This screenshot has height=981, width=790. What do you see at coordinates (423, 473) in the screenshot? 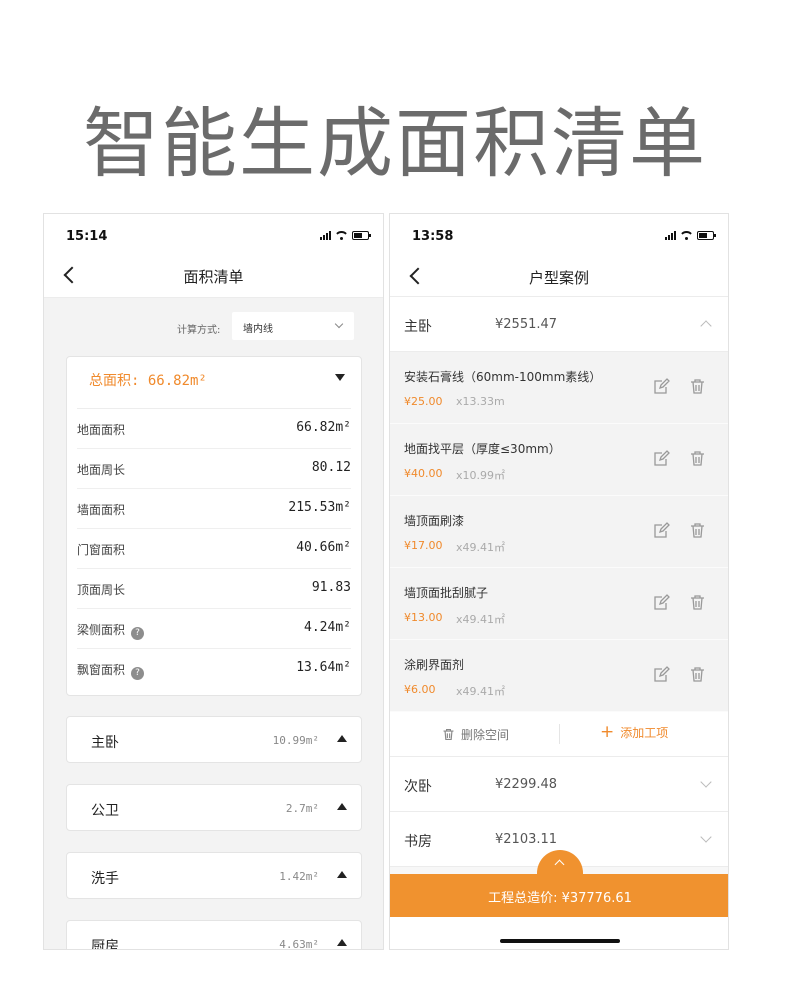
I see `work-item-price: ¥40.00` at bounding box center [423, 473].